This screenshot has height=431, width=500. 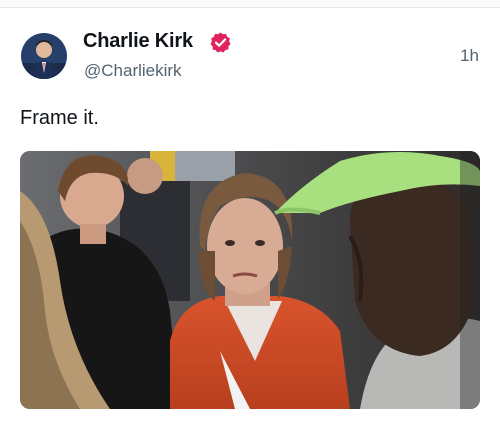 I want to click on avatar-image, so click(x=44, y=56).